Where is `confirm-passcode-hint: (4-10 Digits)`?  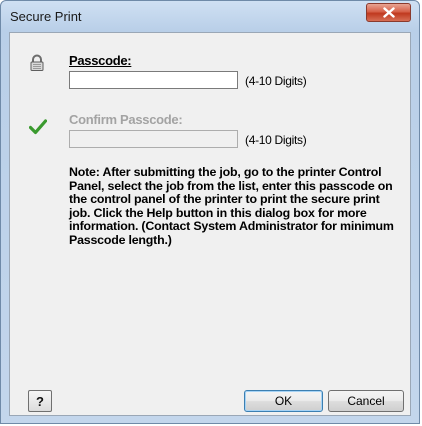
confirm-passcode-hint: (4-10 Digits) is located at coordinates (276, 140).